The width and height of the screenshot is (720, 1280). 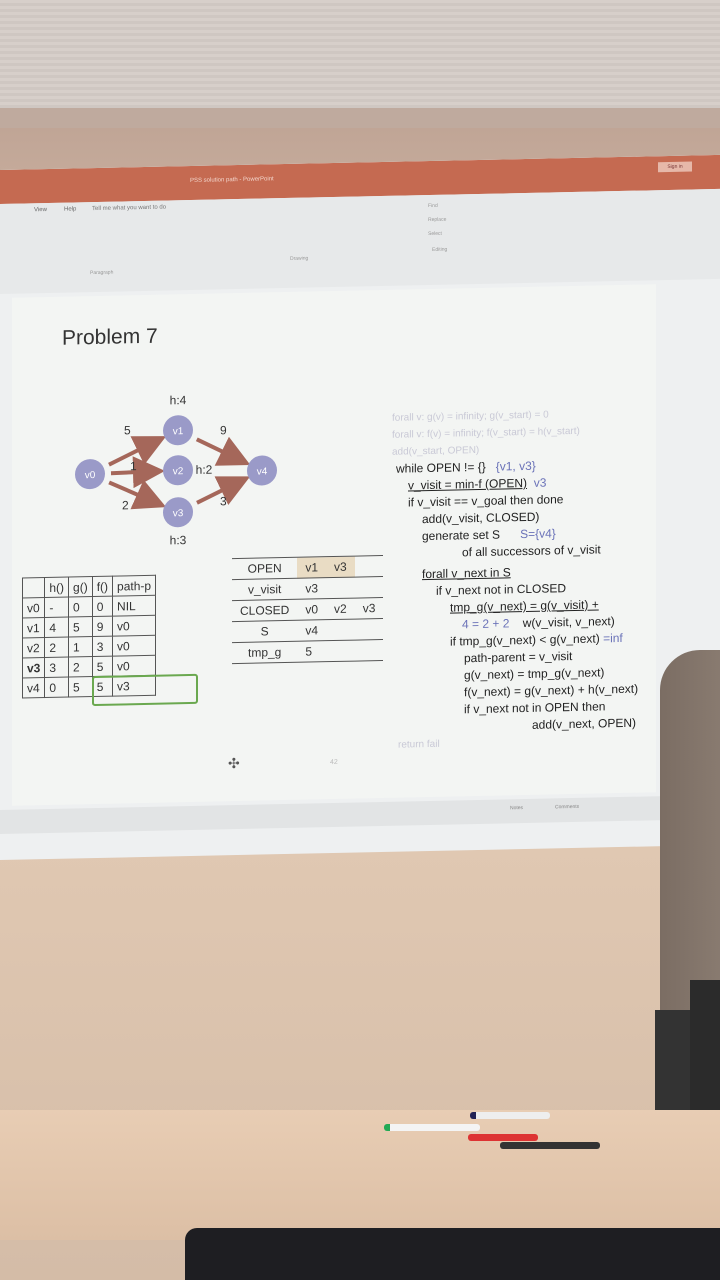 I want to click on table-cell: v4, so click(x=33, y=688).